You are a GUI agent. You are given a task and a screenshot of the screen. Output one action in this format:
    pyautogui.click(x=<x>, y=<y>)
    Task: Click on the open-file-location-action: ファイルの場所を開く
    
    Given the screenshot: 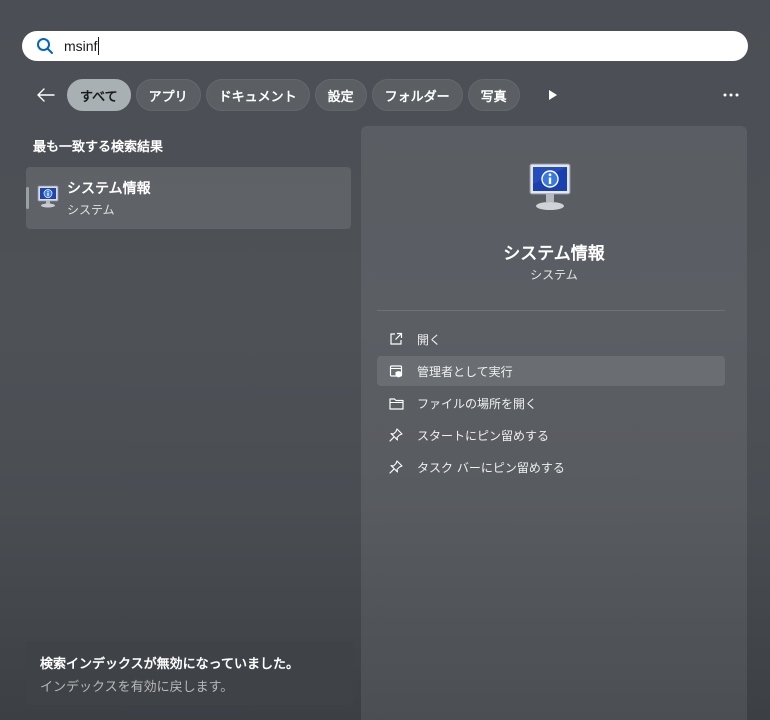 What is the action you would take?
    pyautogui.click(x=551, y=403)
    